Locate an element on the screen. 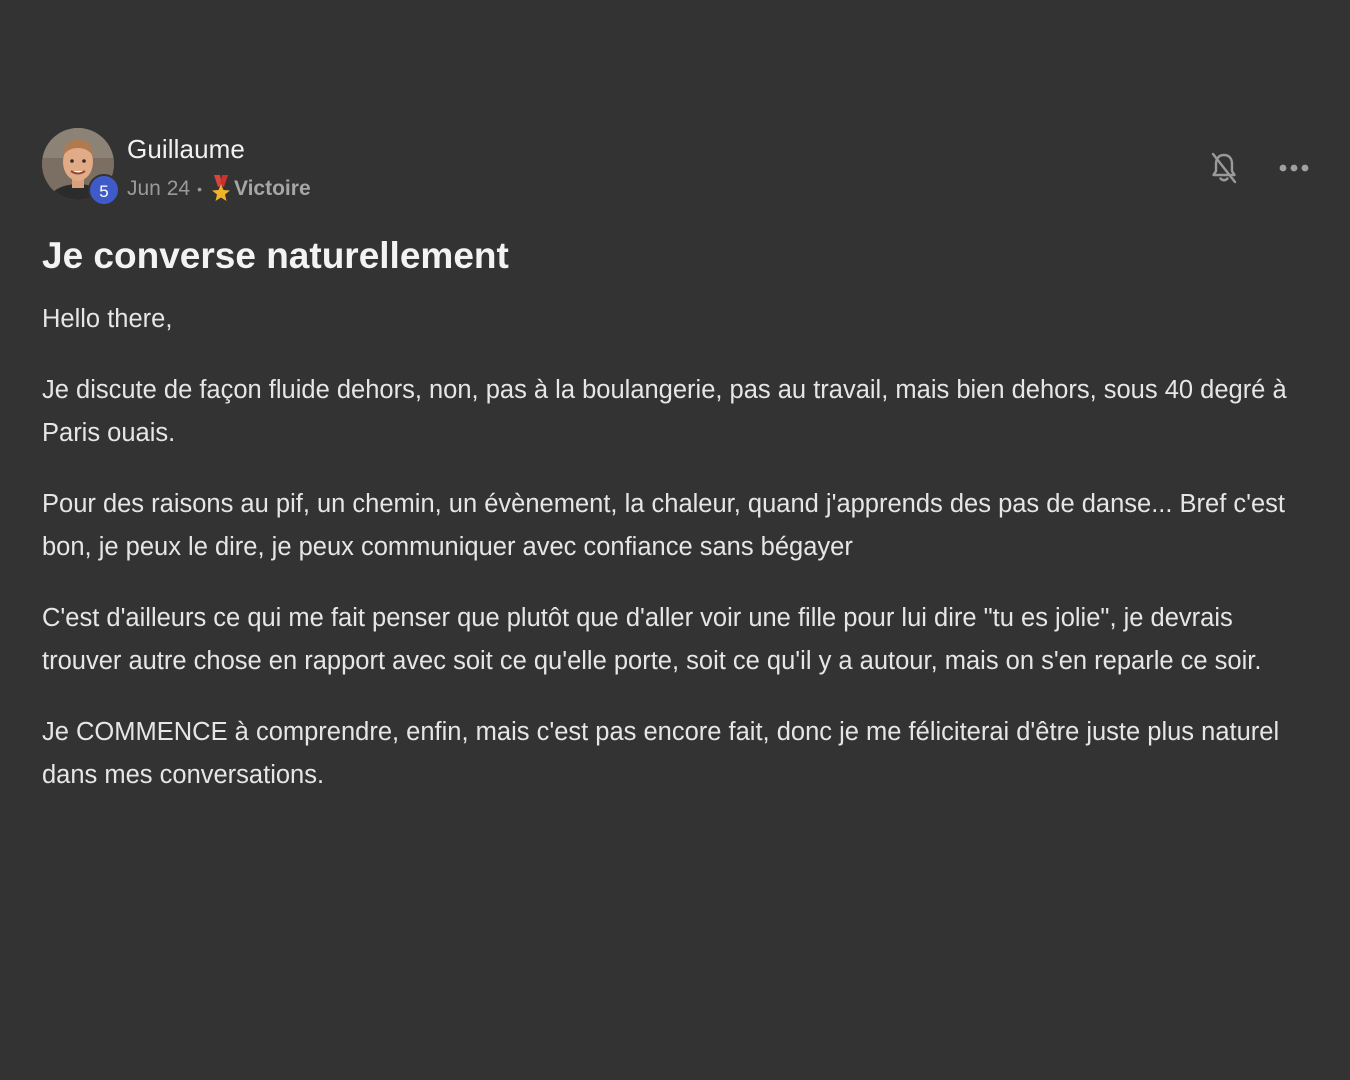  post-meta: Jun 24 • Victoire is located at coordinates (219, 189).